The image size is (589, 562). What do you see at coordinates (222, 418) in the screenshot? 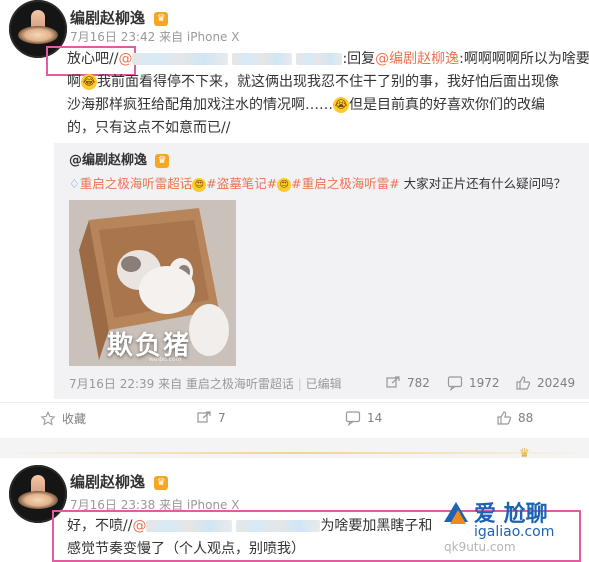
I see `share-count: 7` at bounding box center [222, 418].